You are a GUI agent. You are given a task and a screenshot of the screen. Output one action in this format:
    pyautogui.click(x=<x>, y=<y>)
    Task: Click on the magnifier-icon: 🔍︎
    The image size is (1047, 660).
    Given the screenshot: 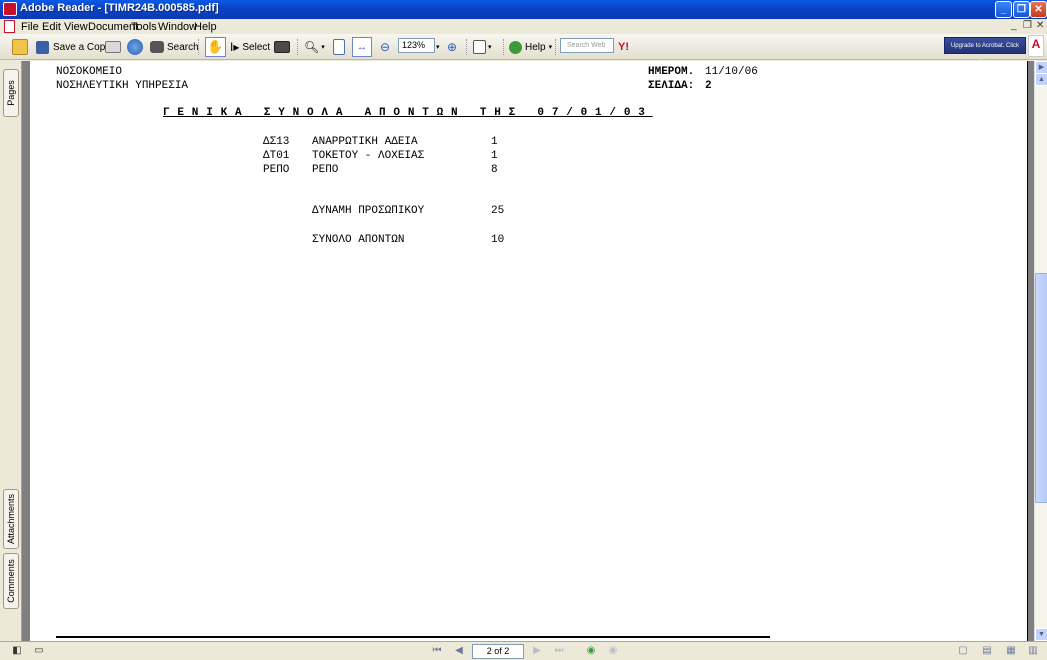 What is the action you would take?
    pyautogui.click(x=312, y=47)
    